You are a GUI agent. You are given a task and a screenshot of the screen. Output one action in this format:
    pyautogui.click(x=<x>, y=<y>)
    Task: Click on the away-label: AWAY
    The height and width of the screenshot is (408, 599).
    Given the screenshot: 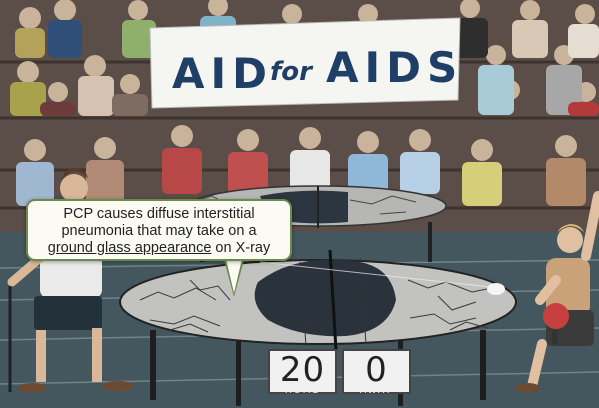 What is the action you would take?
    pyautogui.click(x=376, y=391)
    